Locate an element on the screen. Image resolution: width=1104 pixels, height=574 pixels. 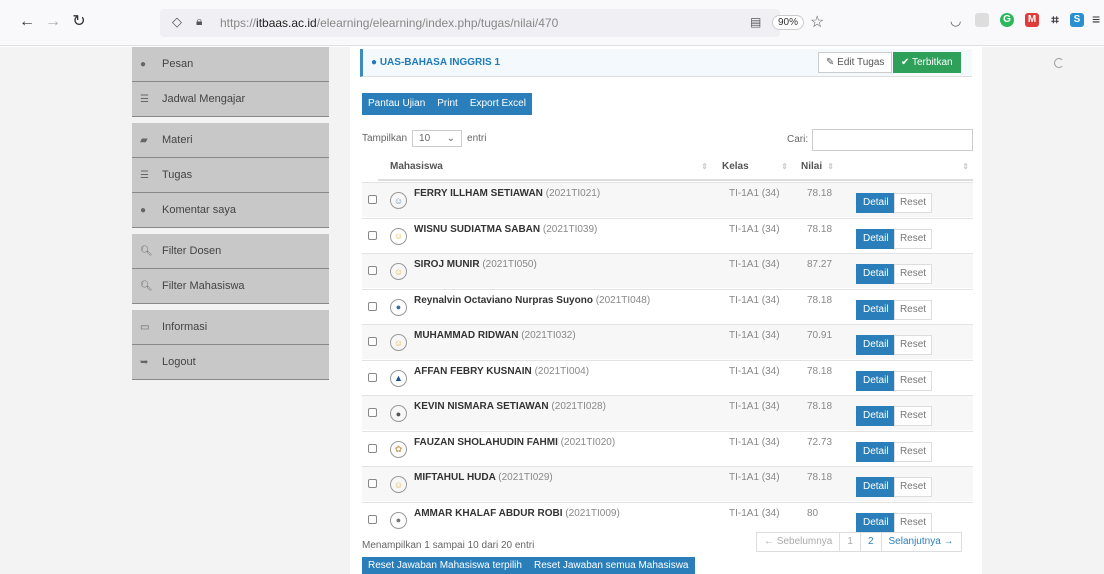
chevron-down-icon: ⌄ is located at coordinates (451, 138).